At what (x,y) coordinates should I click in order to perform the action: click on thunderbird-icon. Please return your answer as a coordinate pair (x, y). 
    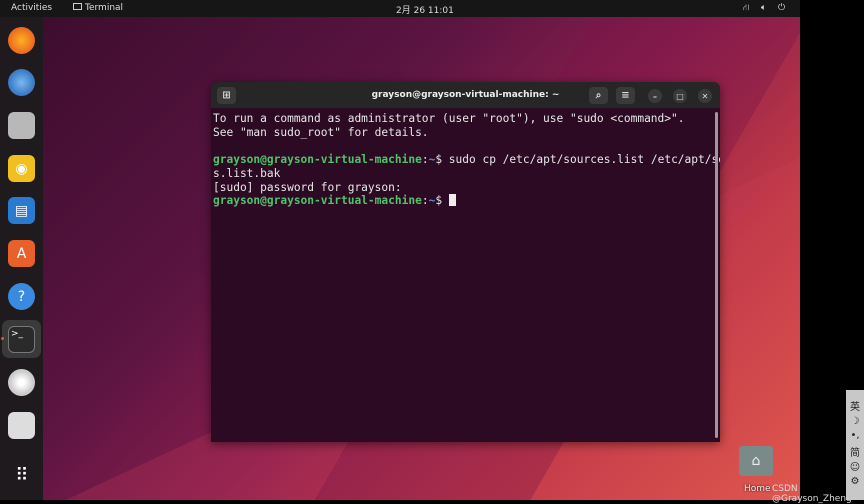
    Looking at the image, I should click on (21, 82).